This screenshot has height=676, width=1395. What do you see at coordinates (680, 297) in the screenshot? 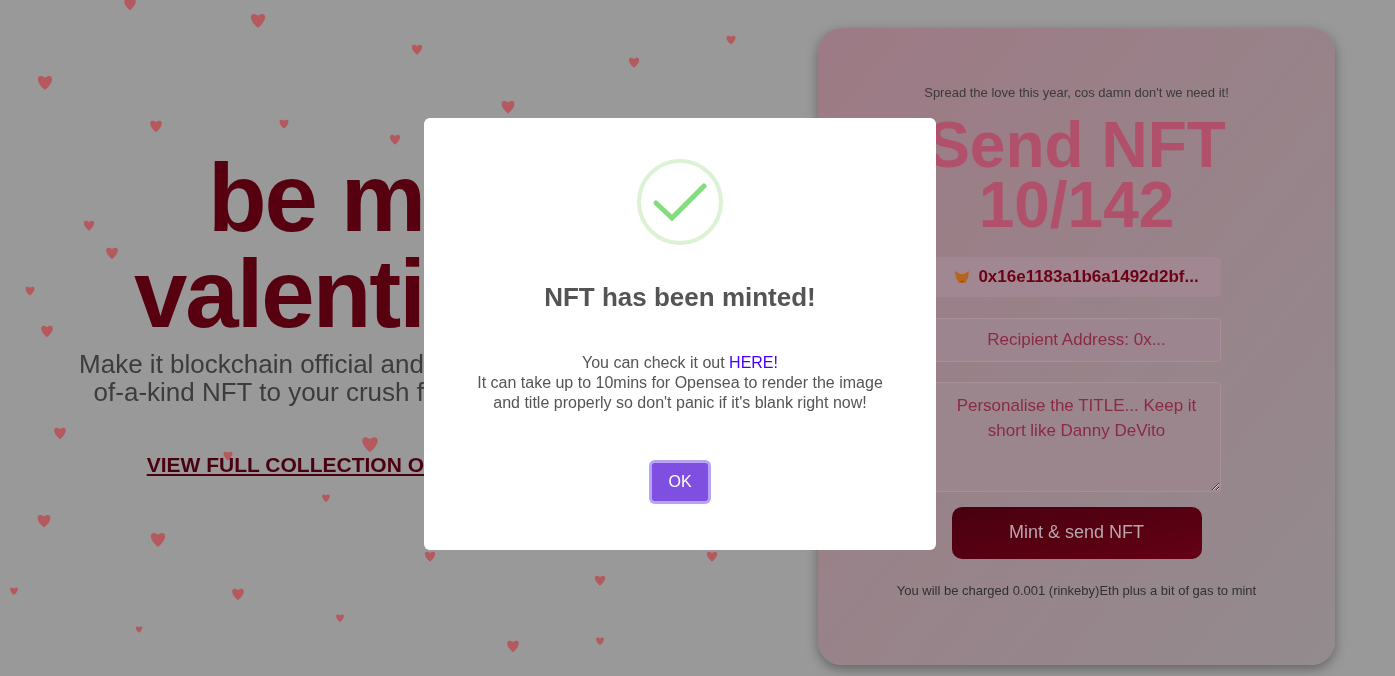
I see `dialog-title: NFT has been minted!` at bounding box center [680, 297].